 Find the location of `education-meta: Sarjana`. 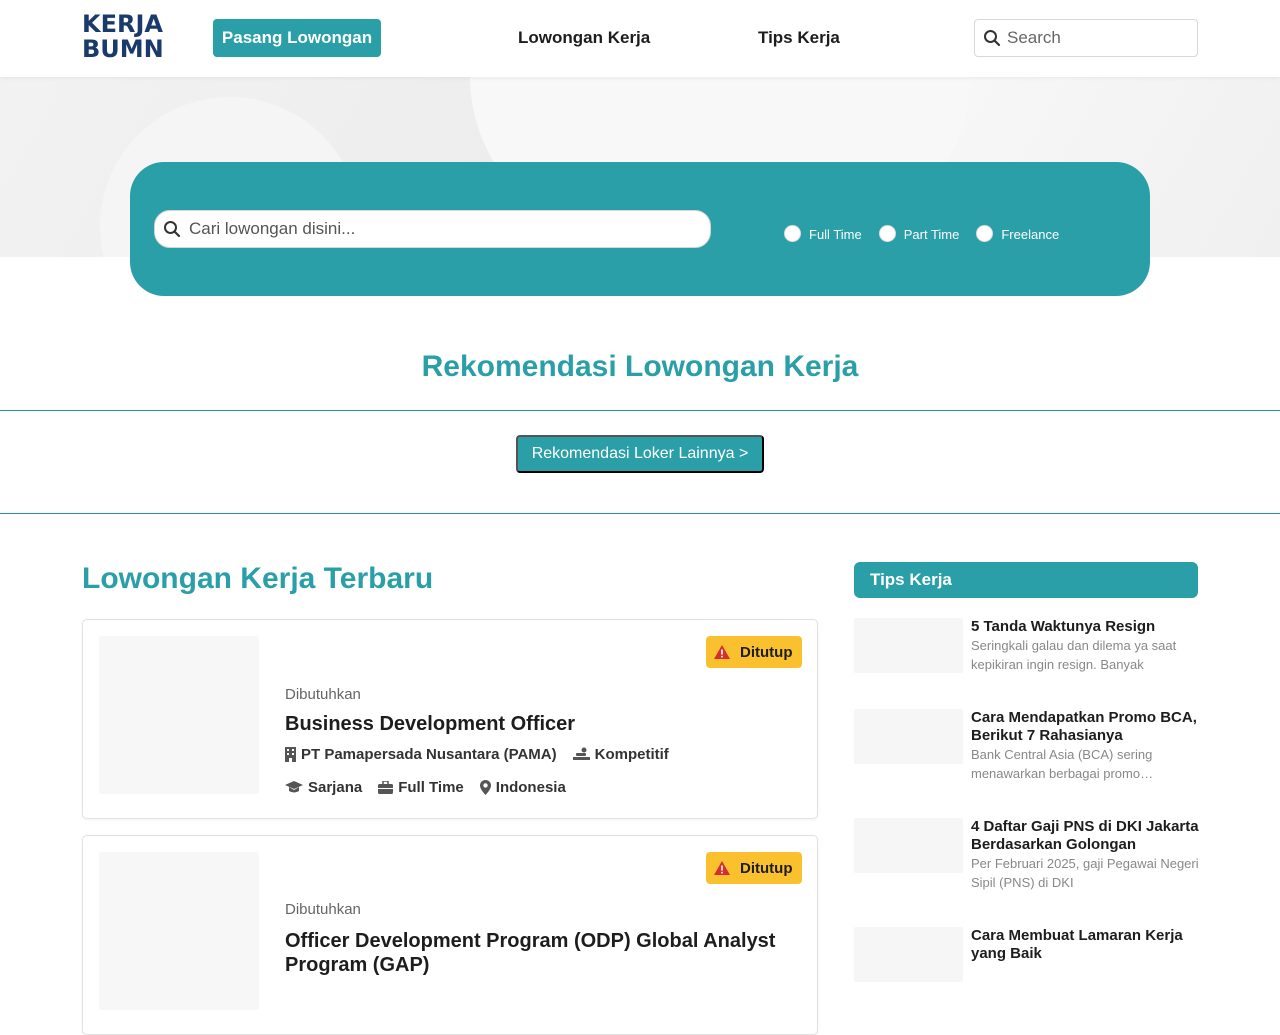

education-meta: Sarjana is located at coordinates (323, 787).